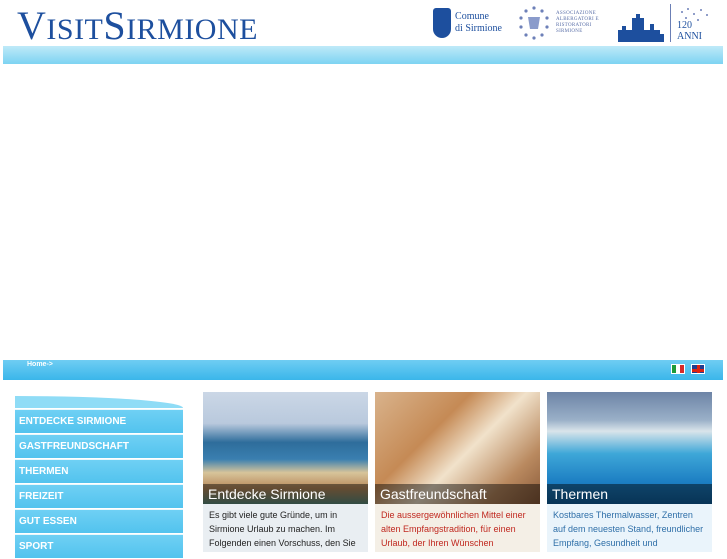  I want to click on site-logo: VISITSIRMIONE, so click(137, 25).